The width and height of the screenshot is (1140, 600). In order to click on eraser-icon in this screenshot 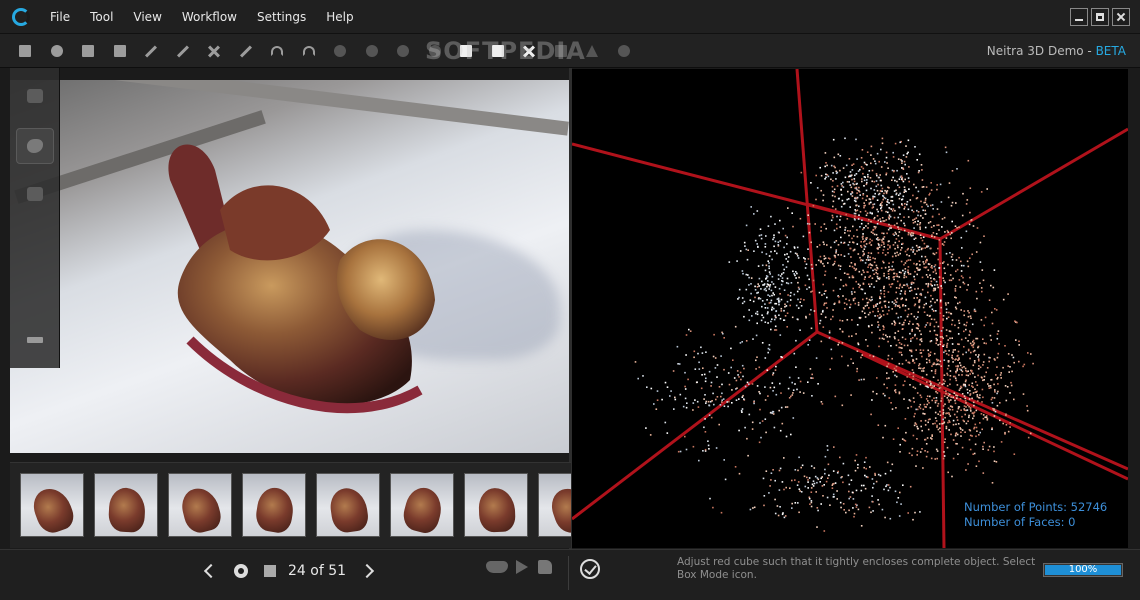, I will do `click(246, 51)`.